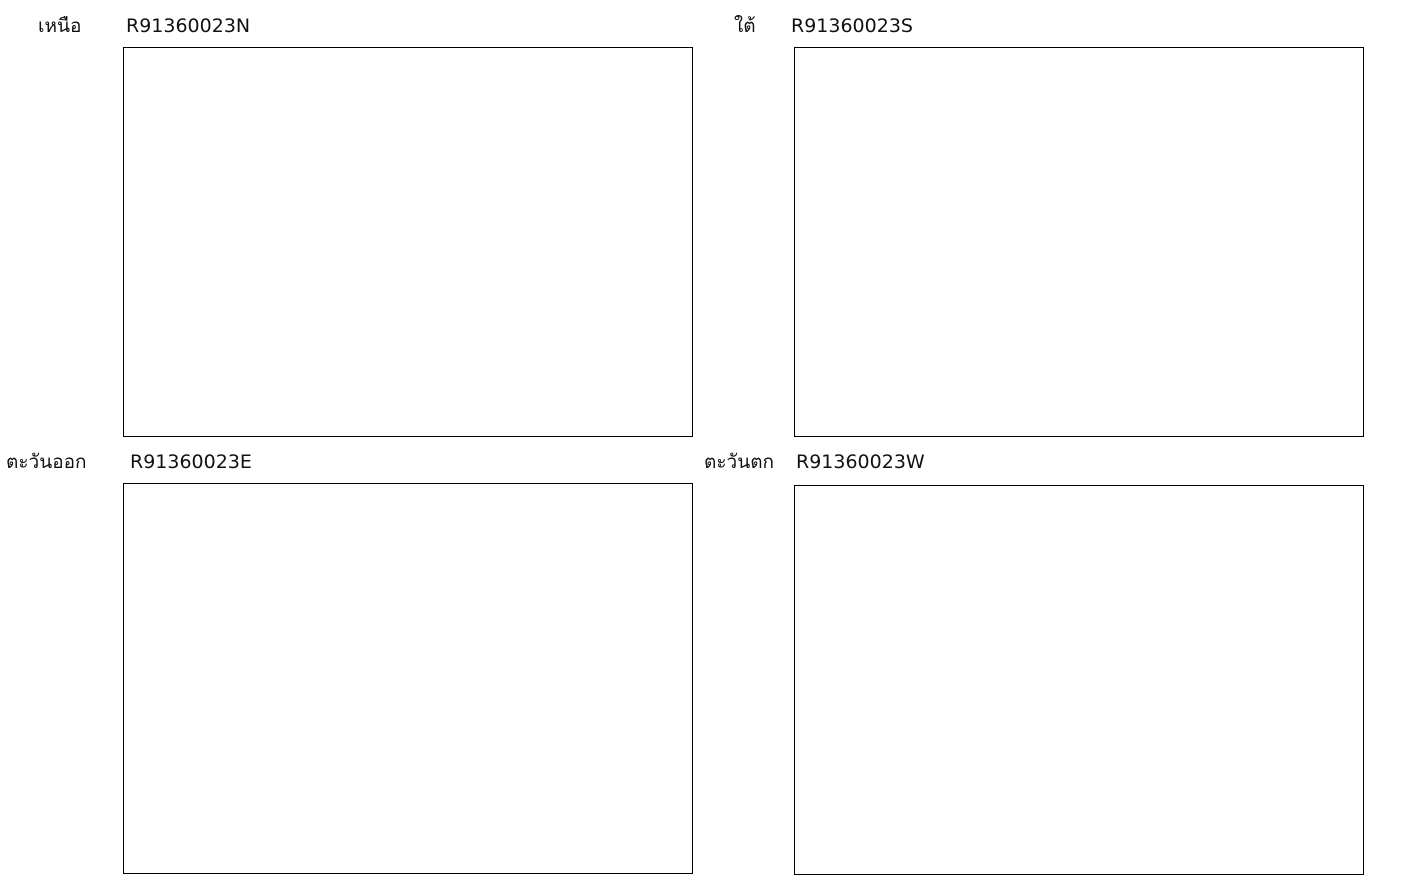 This screenshot has width=1420, height=878. What do you see at coordinates (188, 26) in the screenshot?
I see `north-photo-code: R91360023N` at bounding box center [188, 26].